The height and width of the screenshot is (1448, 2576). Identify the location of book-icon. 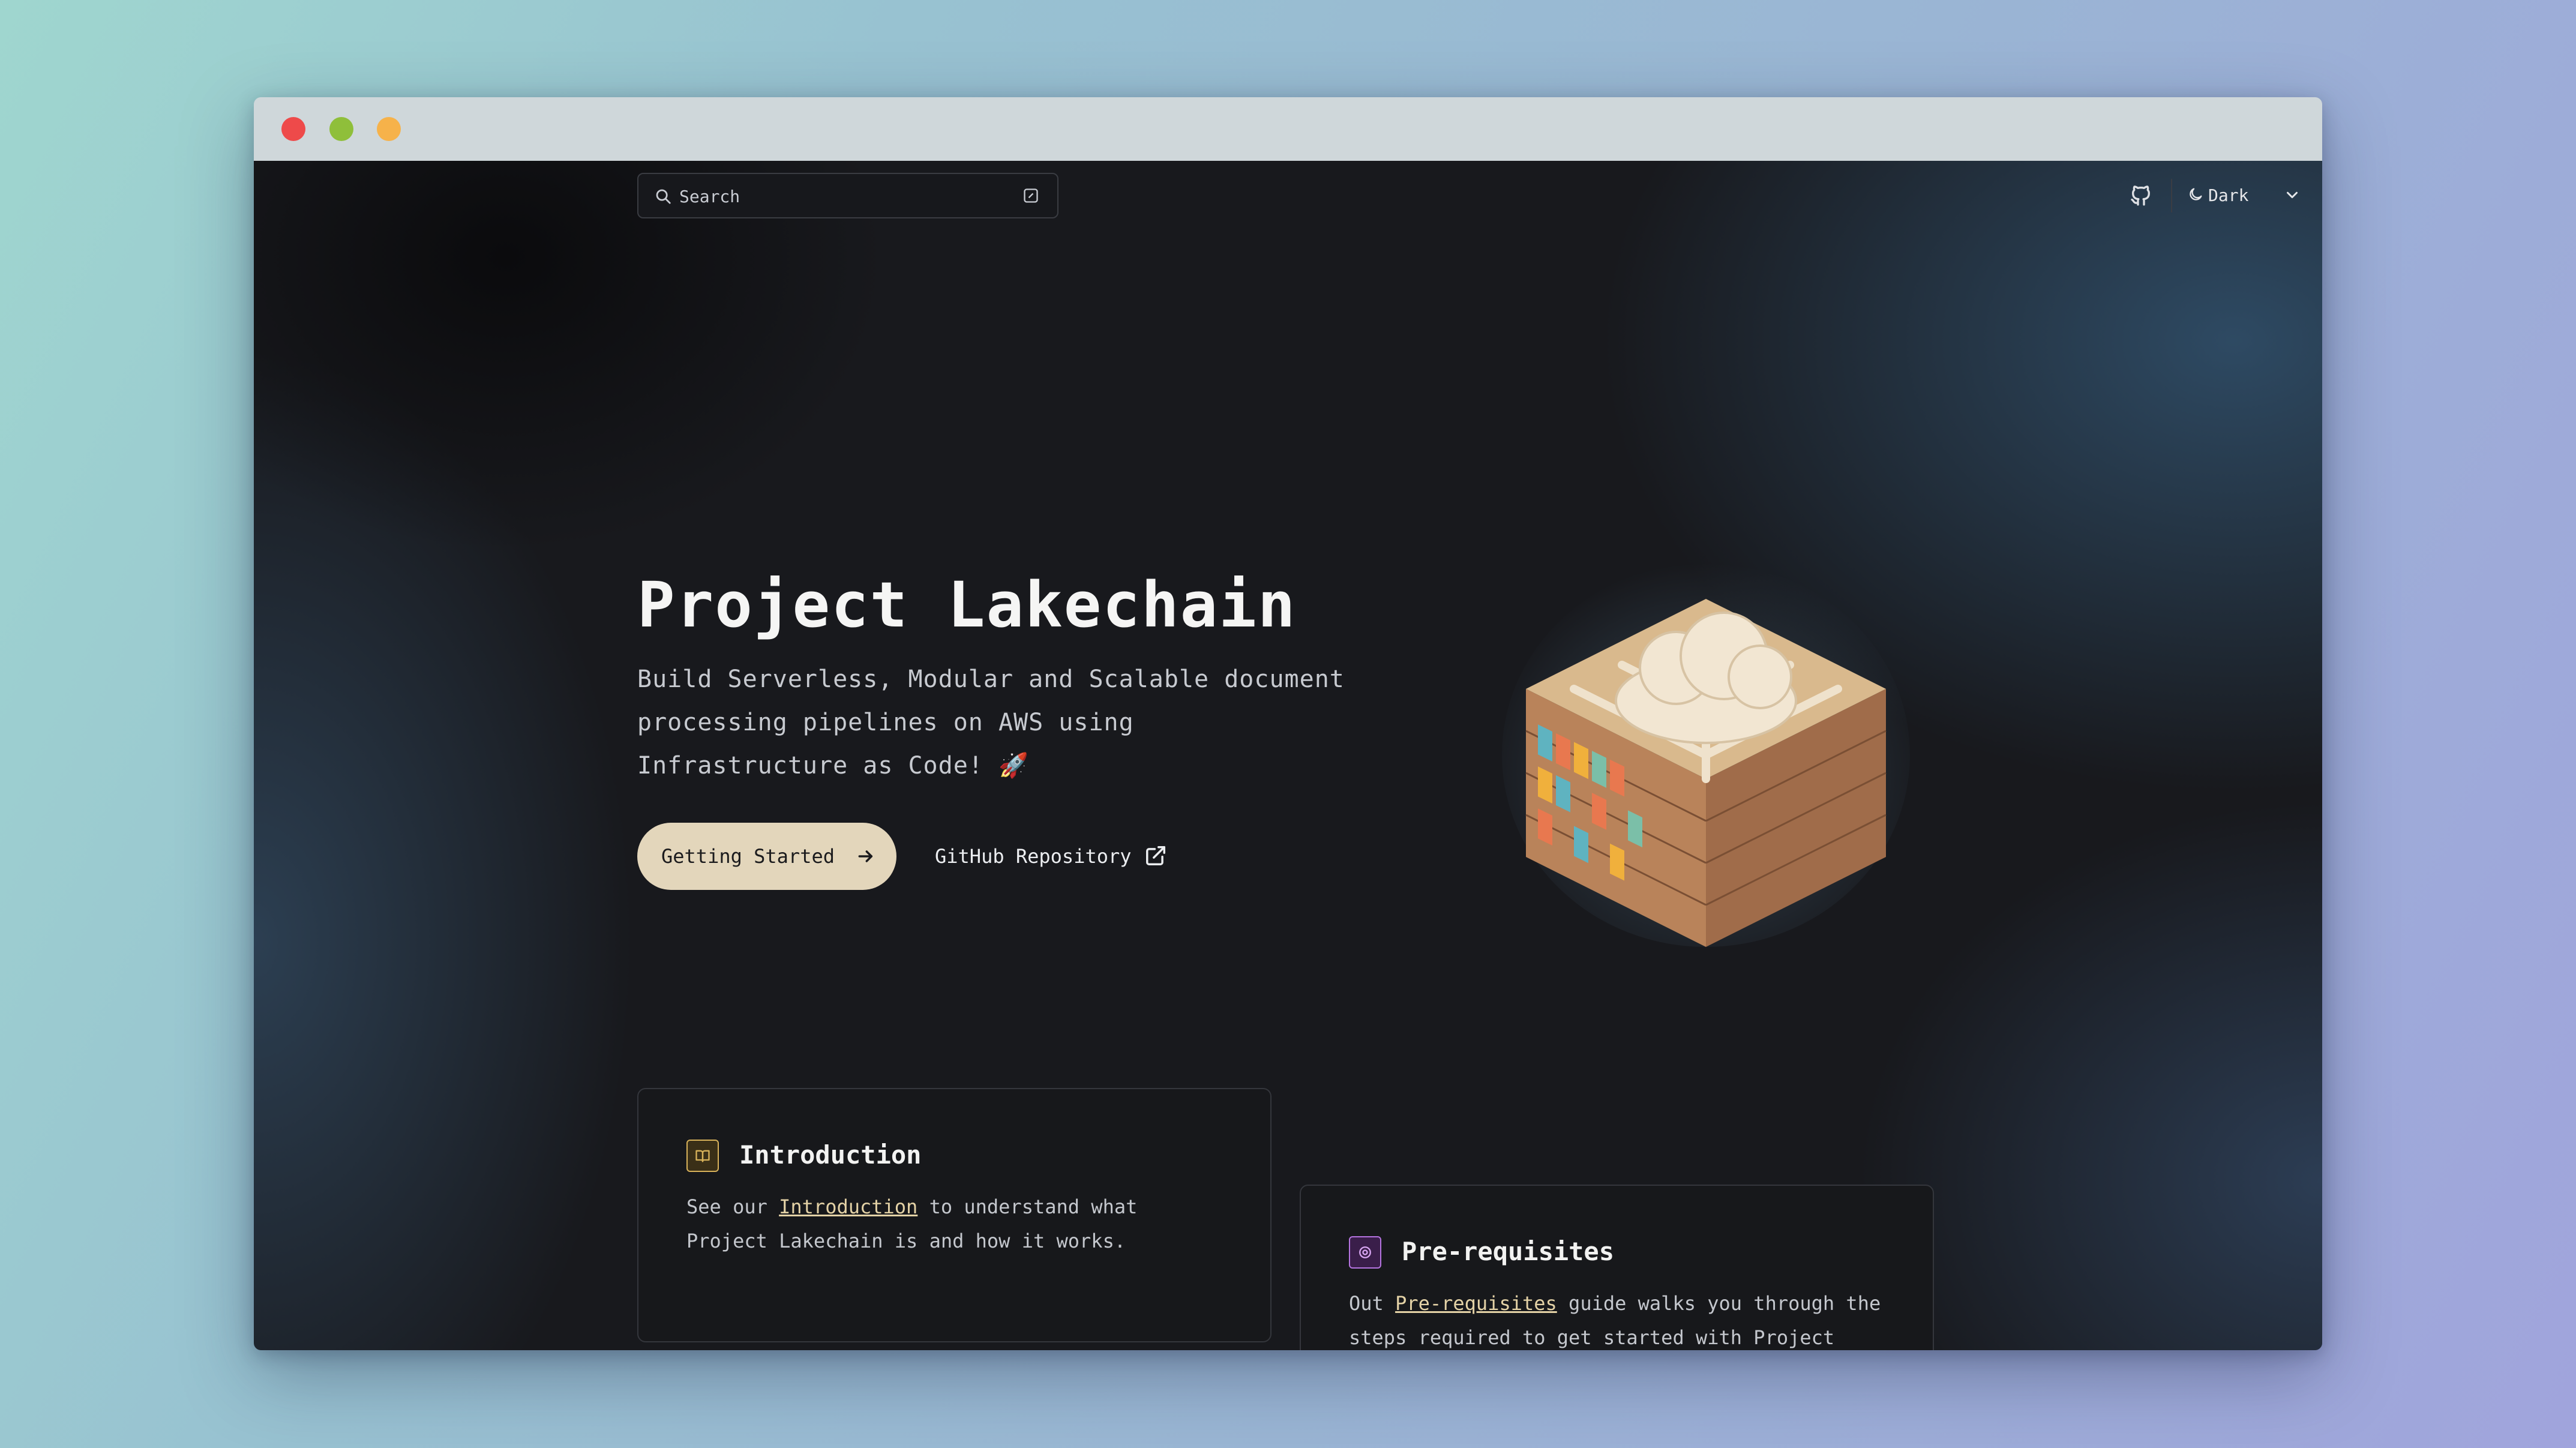
(702, 1156).